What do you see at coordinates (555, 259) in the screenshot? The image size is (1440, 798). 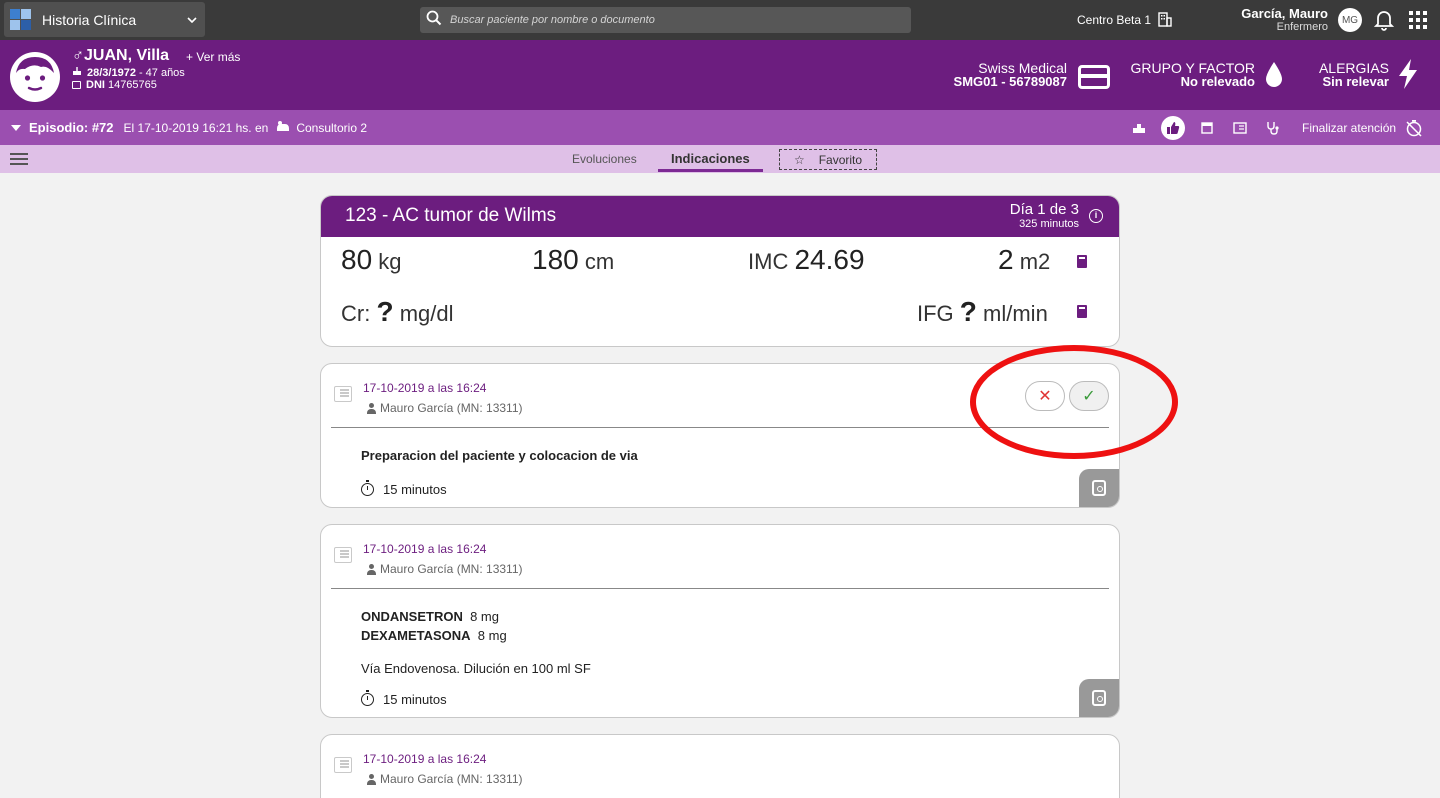 I see `height-value: 180` at bounding box center [555, 259].